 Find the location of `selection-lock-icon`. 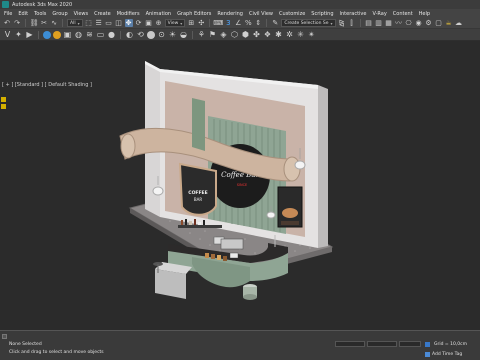

selection-lock-icon is located at coordinates (427, 344).